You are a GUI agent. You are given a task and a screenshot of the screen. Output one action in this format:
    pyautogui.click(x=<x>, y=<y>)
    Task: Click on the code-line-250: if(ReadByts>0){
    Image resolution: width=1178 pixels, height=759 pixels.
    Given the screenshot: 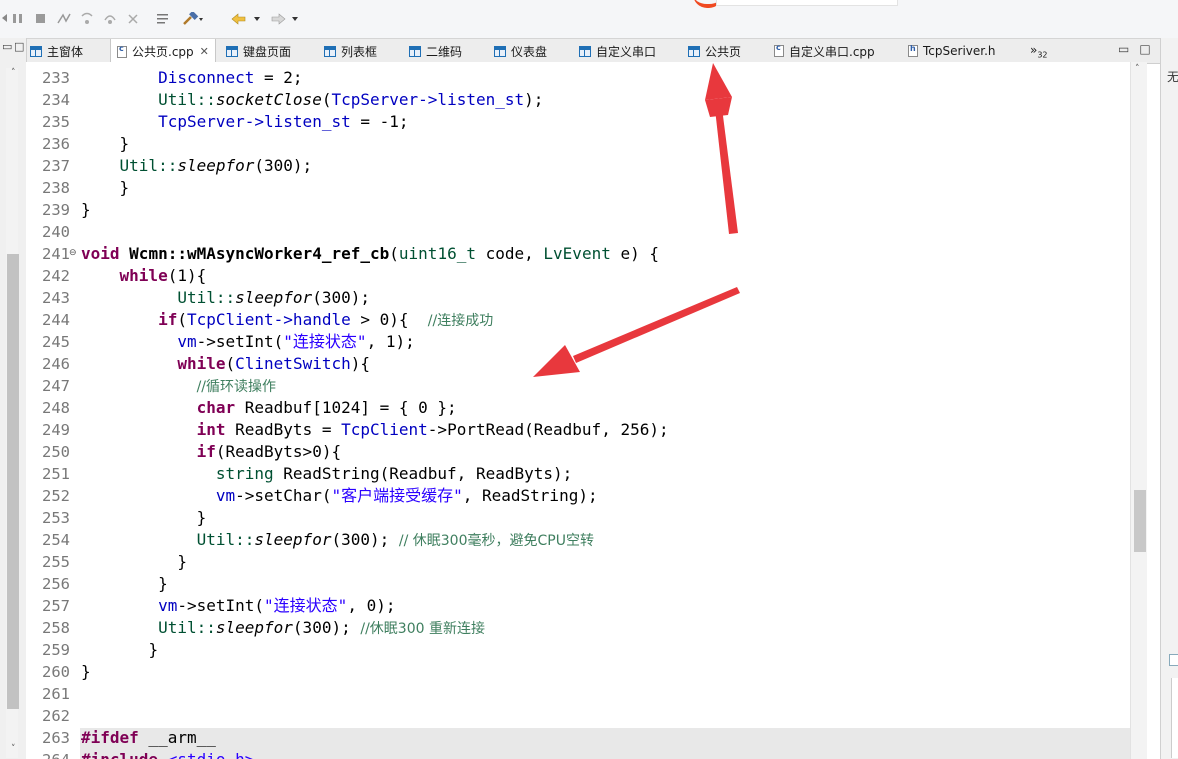 What is the action you would take?
    pyautogui.click(x=211, y=452)
    